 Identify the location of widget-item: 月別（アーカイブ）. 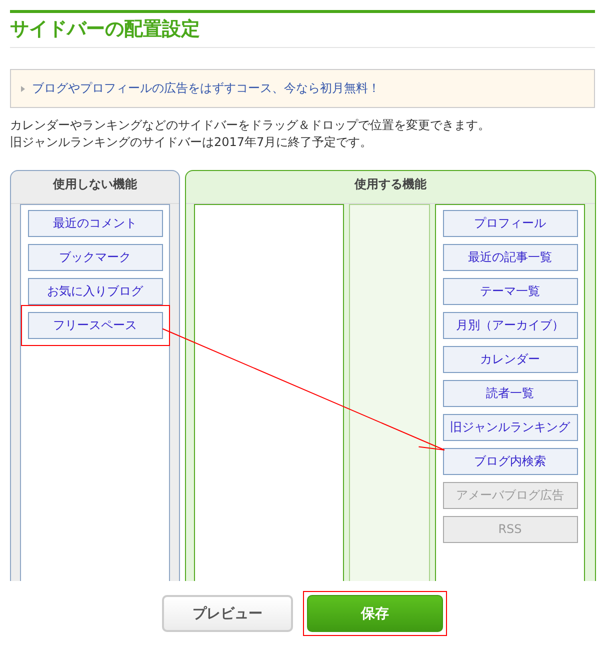
(510, 325).